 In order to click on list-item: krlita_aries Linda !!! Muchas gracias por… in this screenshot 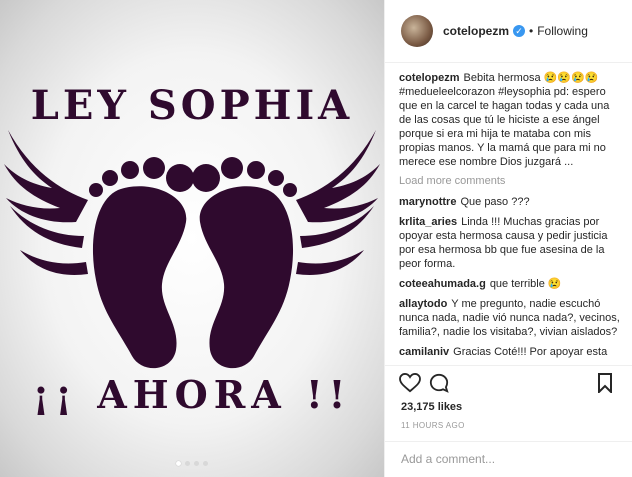, I will do `click(510, 243)`.